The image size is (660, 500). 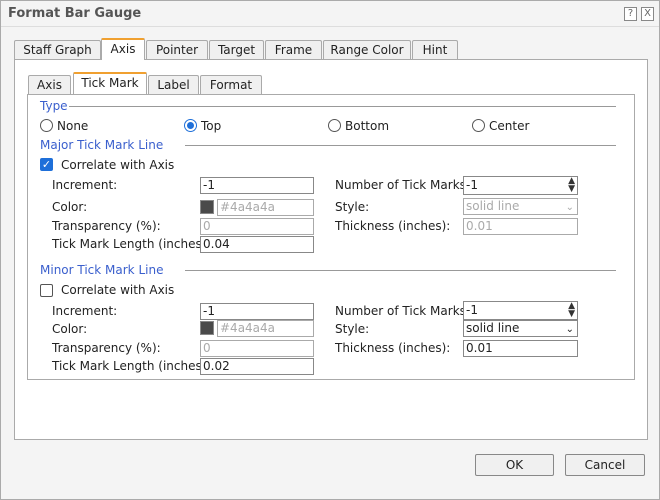 What do you see at coordinates (118, 290) in the screenshot?
I see `minor-correlate-label: Correlate with Axis` at bounding box center [118, 290].